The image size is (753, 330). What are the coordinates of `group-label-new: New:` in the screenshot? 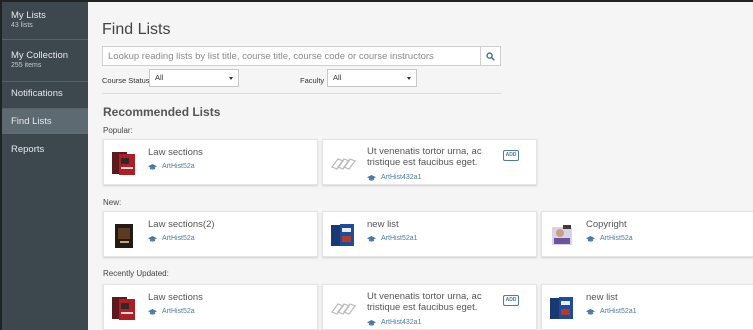 It's located at (112, 202).